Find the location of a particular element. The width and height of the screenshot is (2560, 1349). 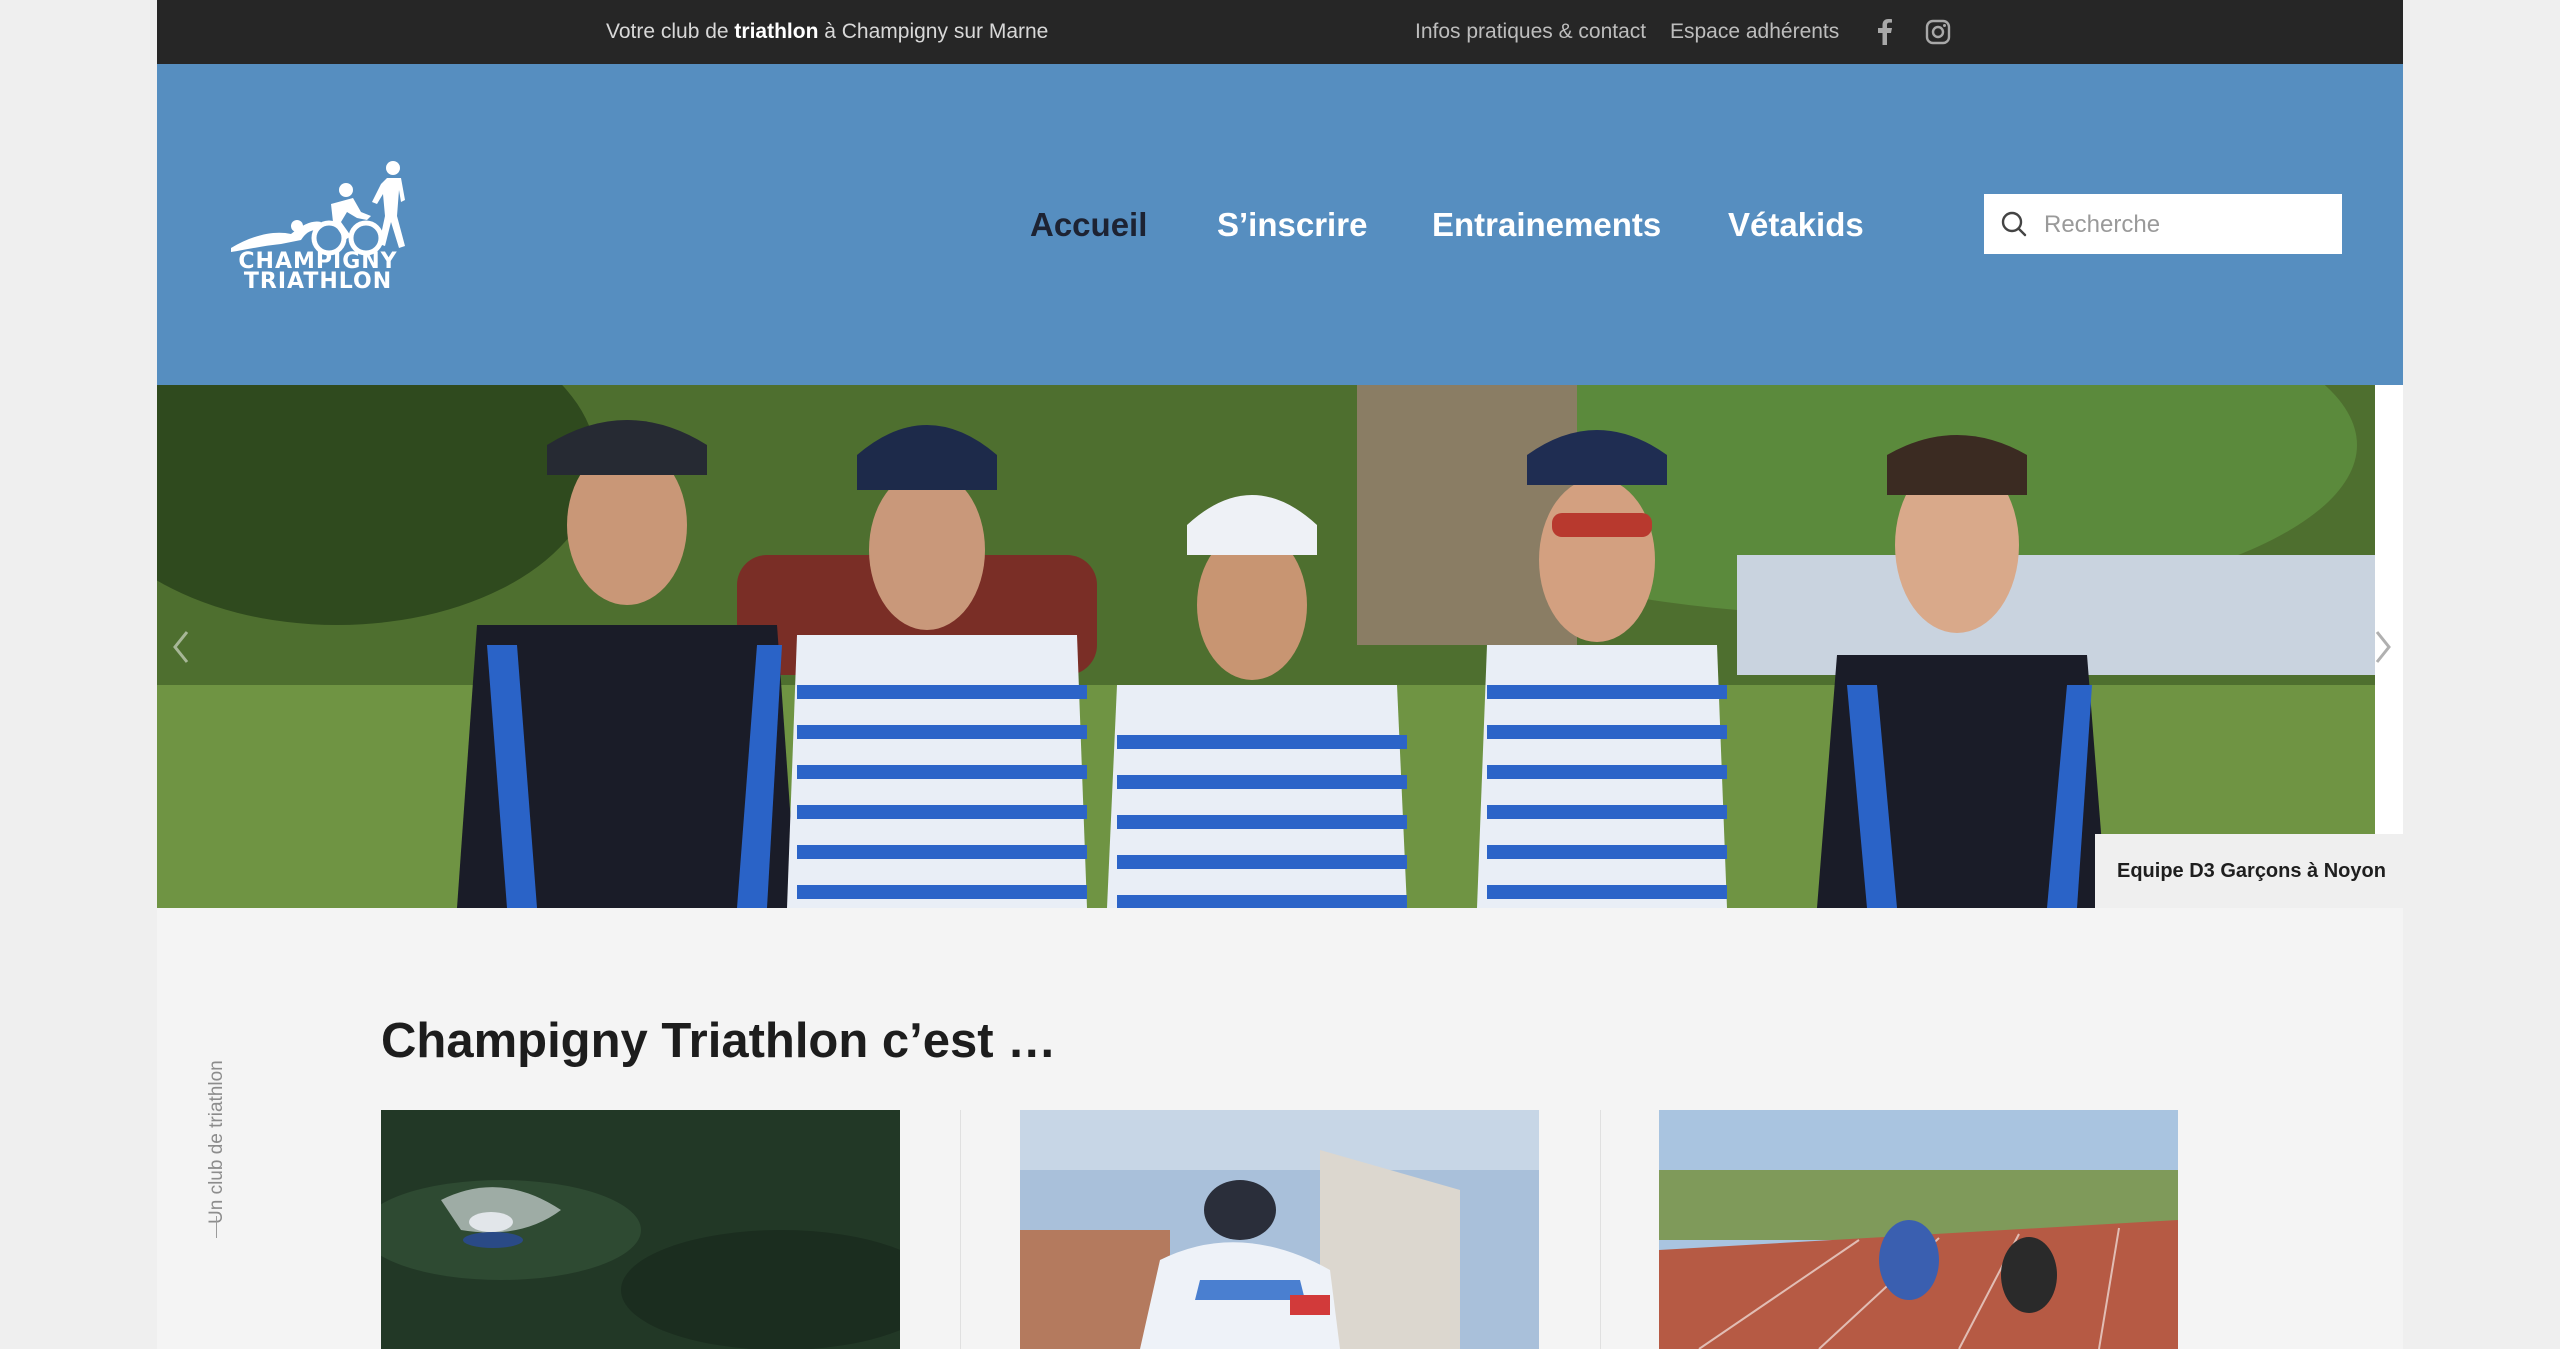

logo-text: CHAMPIGNY TRIATHLON is located at coordinates (318, 272).